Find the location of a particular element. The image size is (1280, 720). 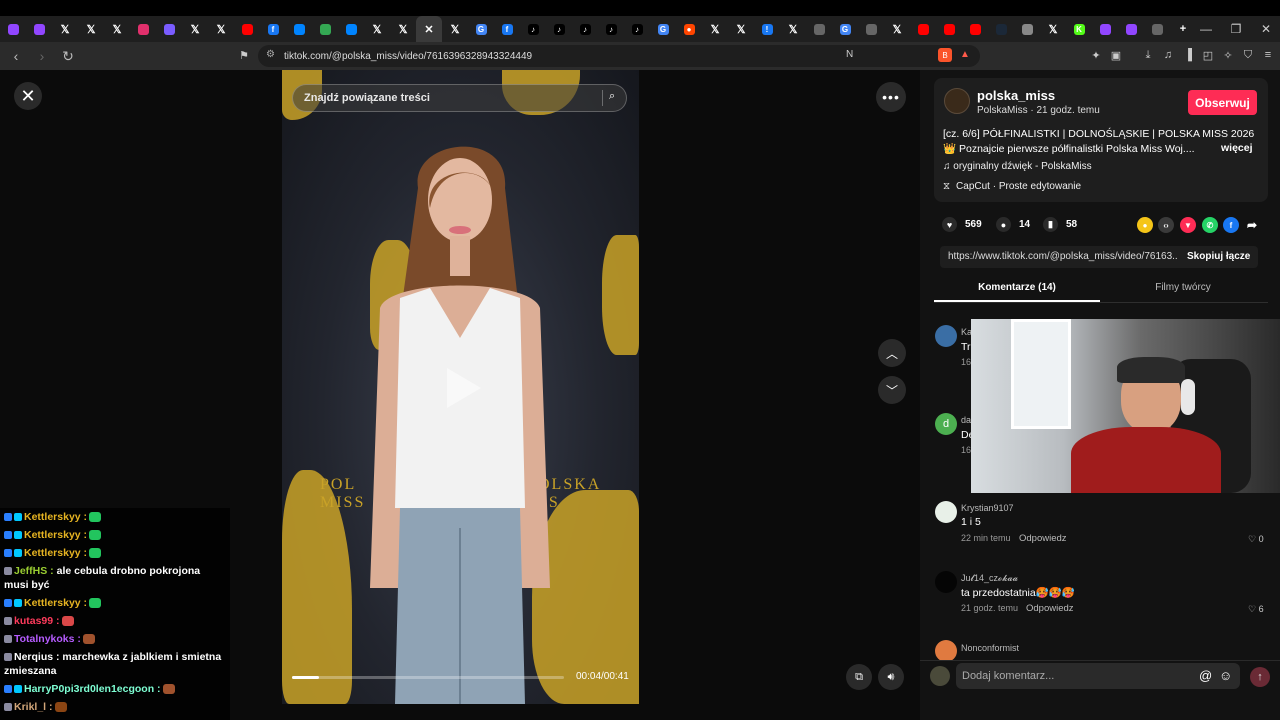

chat-username: Krikl_l : is located at coordinates (33, 707).